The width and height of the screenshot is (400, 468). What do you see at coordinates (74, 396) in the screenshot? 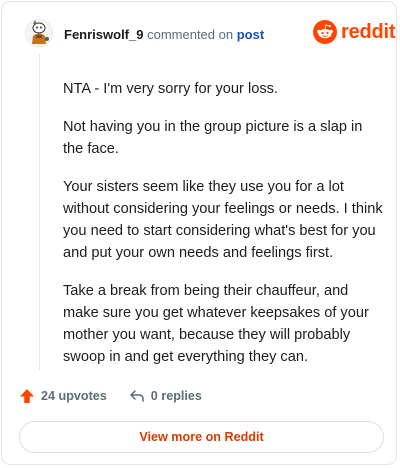
I see `upvote-count: 24 upvotes` at bounding box center [74, 396].